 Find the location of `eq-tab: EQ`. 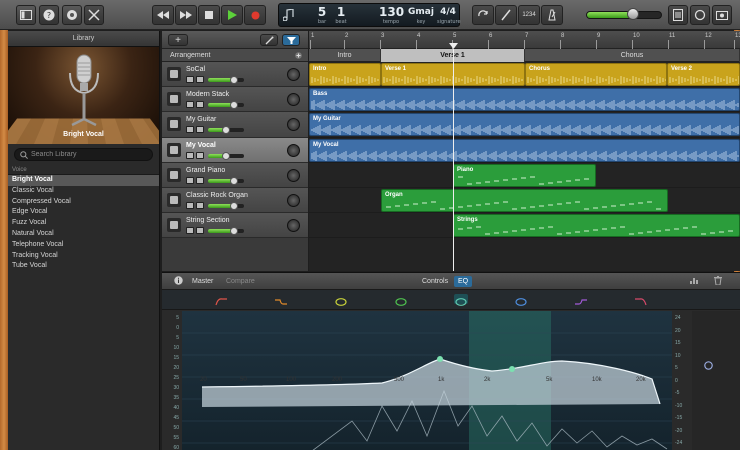

eq-tab: EQ is located at coordinates (463, 281).